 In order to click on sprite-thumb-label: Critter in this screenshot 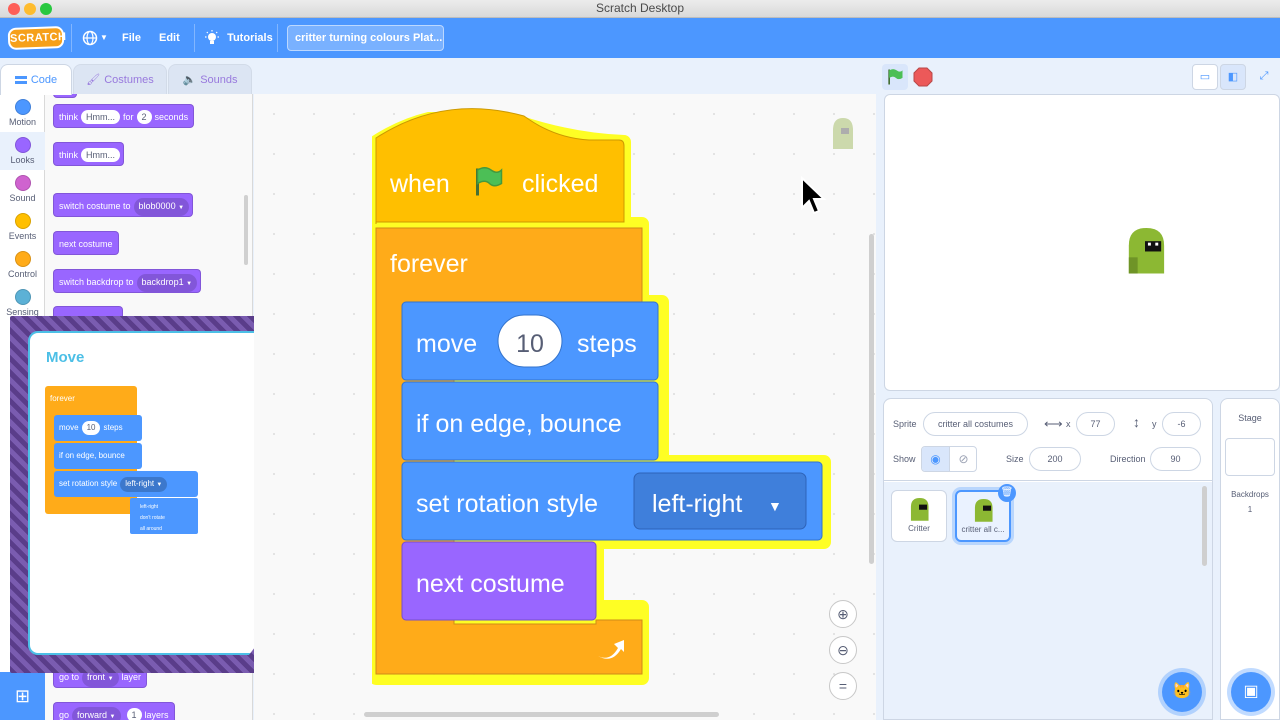, I will do `click(919, 528)`.